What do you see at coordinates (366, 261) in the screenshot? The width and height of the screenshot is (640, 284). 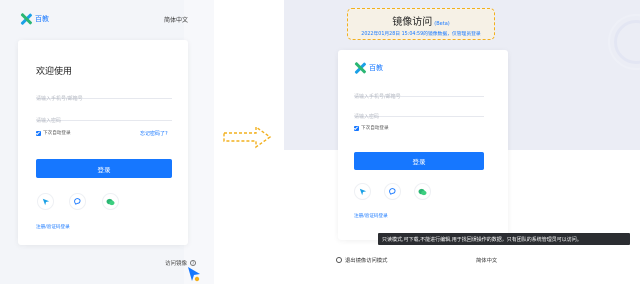 I see `exit-mirror-label: 退出镜像访问模式` at bounding box center [366, 261].